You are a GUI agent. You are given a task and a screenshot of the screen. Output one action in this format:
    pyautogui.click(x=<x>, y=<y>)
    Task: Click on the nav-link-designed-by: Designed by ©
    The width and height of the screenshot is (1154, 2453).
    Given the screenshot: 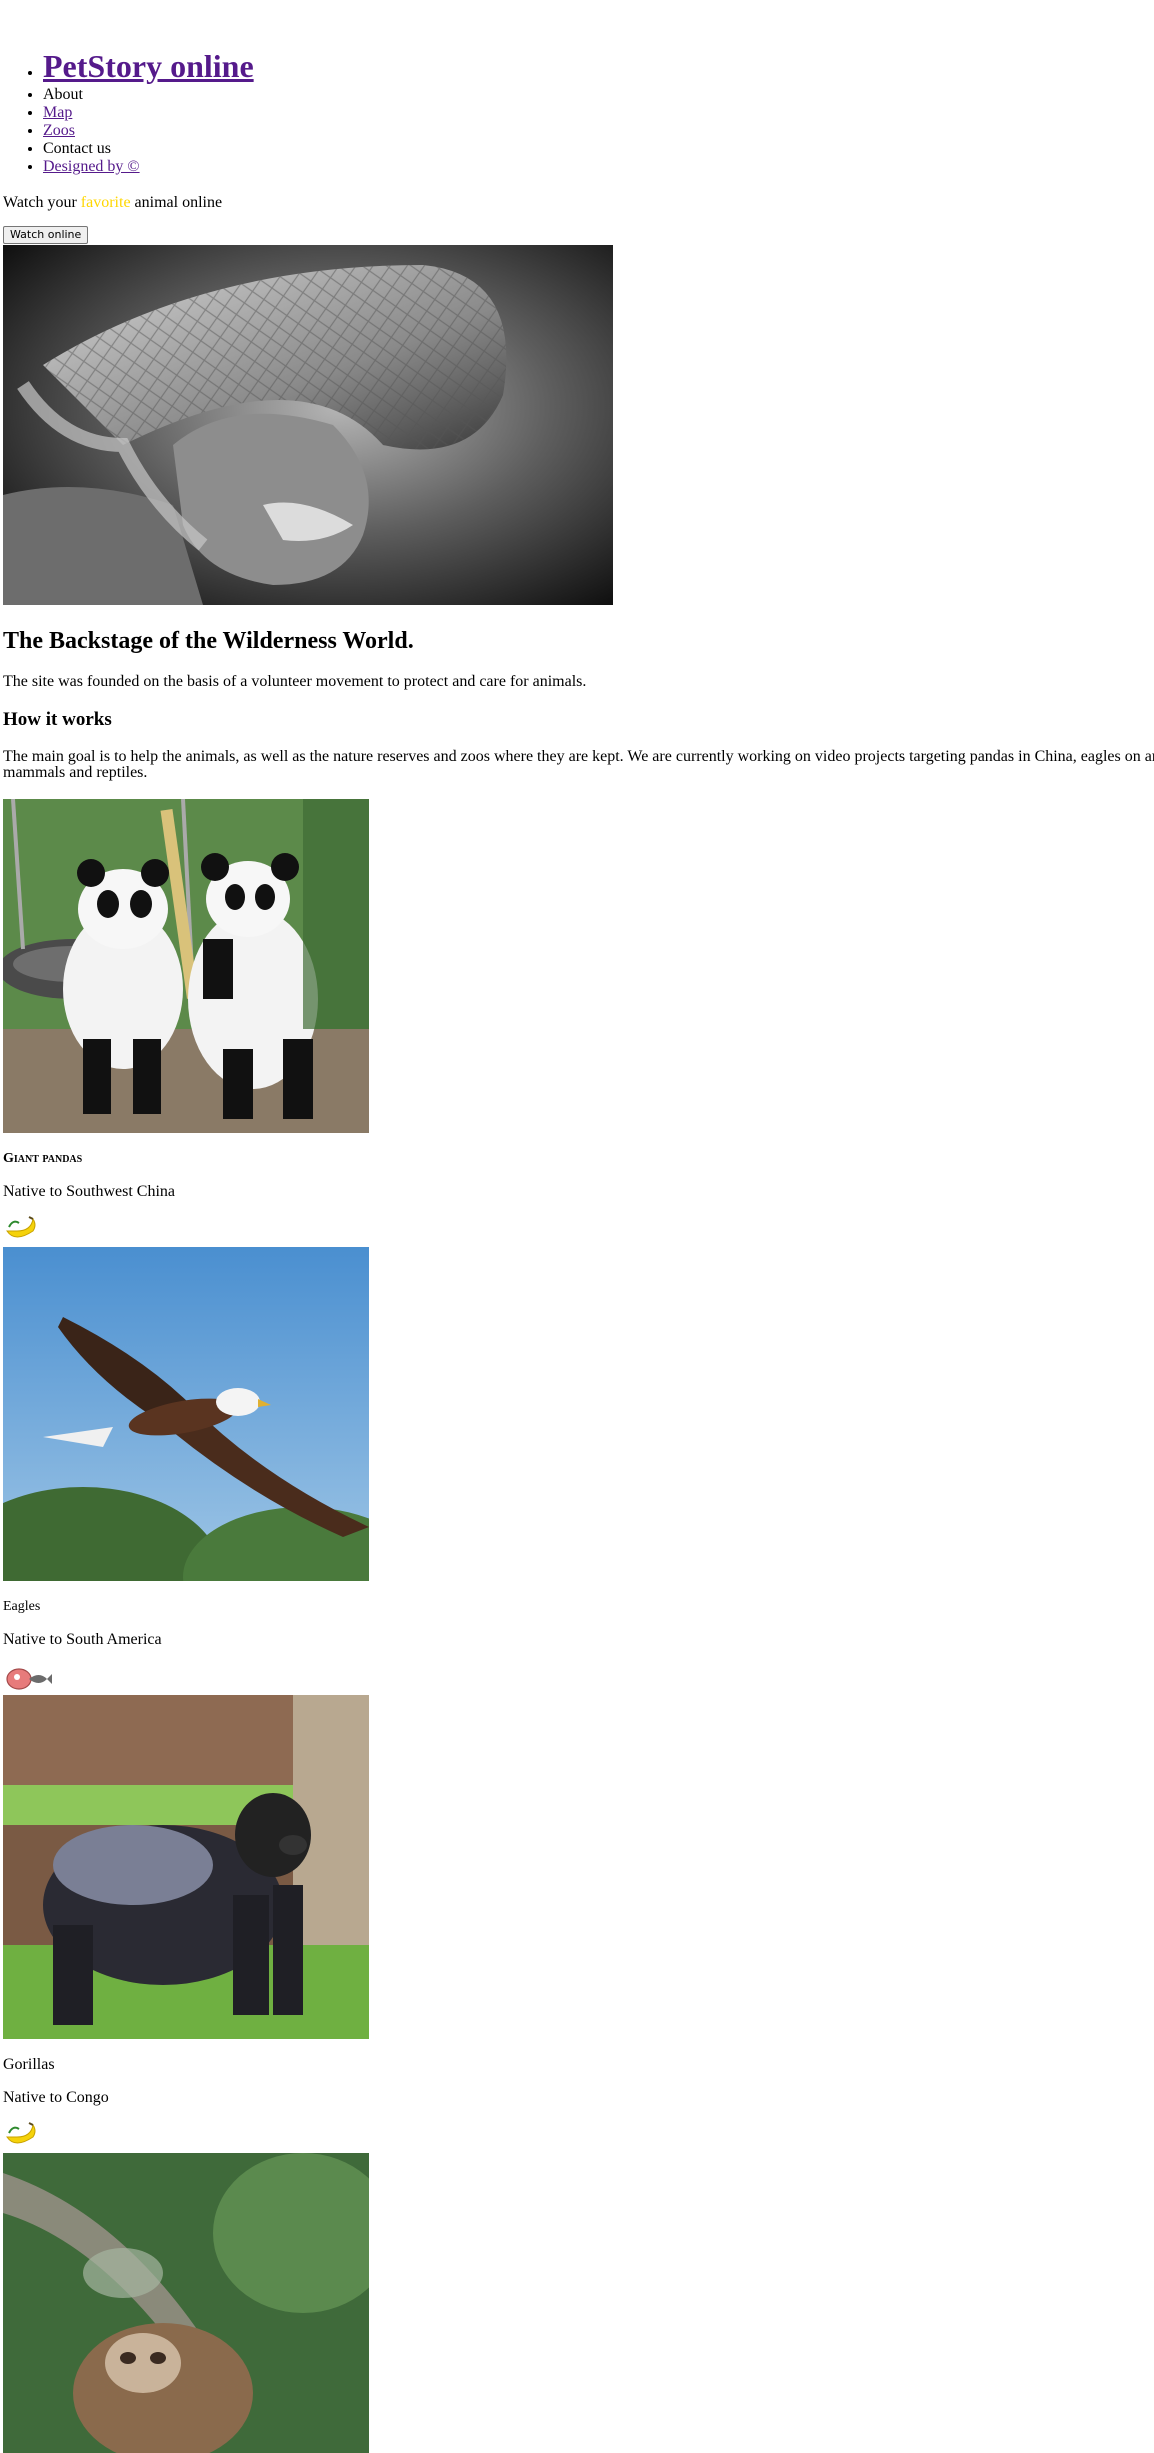 What is the action you would take?
    pyautogui.click(x=91, y=166)
    